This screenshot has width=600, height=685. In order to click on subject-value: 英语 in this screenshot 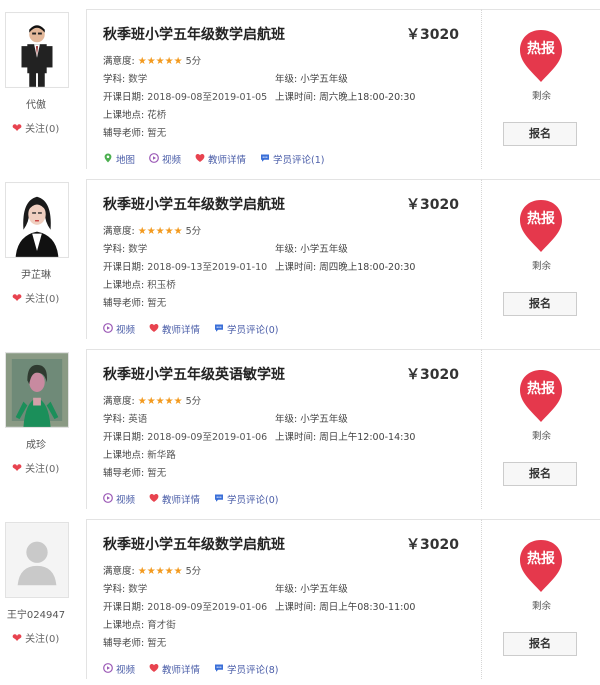, I will do `click(138, 419)`.